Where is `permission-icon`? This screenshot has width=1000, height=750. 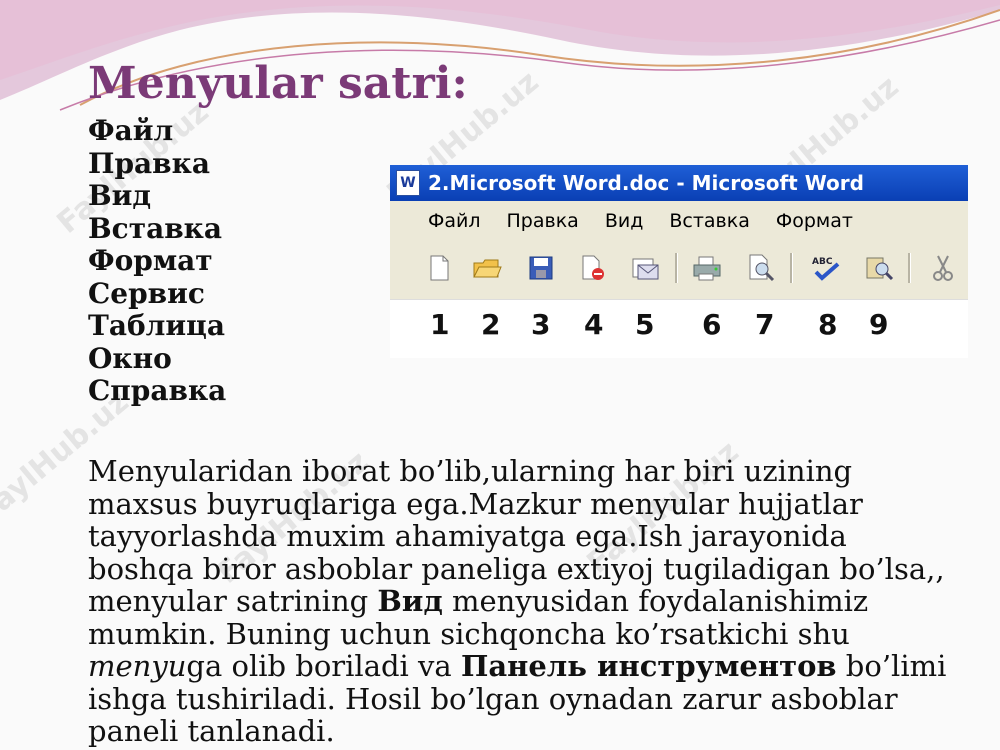 permission-icon is located at coordinates (593, 268).